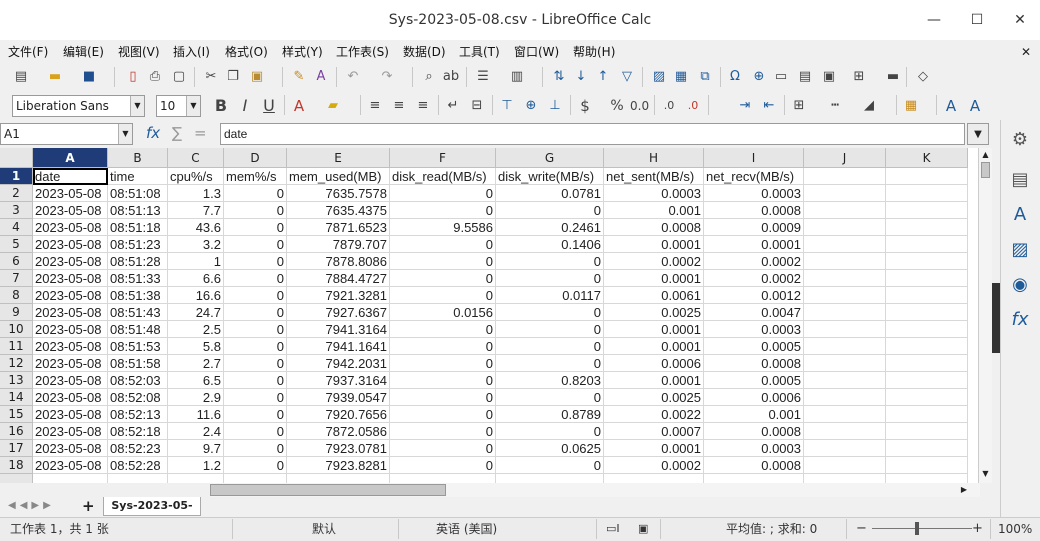 Image resolution: width=1040 pixels, height=541 pixels. I want to click on grid-cell: 7941.1641, so click(338, 346).